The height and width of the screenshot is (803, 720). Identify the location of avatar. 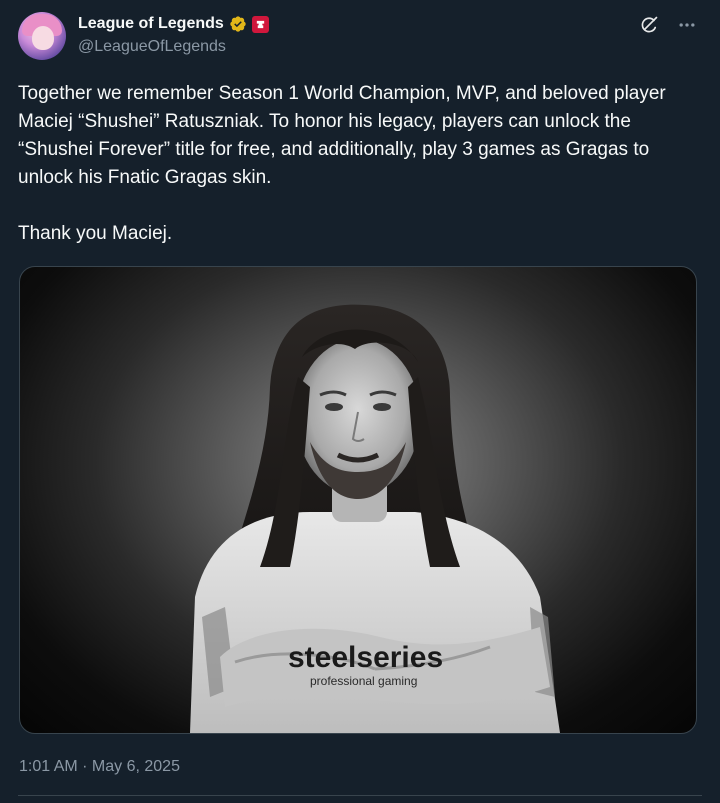
(42, 36).